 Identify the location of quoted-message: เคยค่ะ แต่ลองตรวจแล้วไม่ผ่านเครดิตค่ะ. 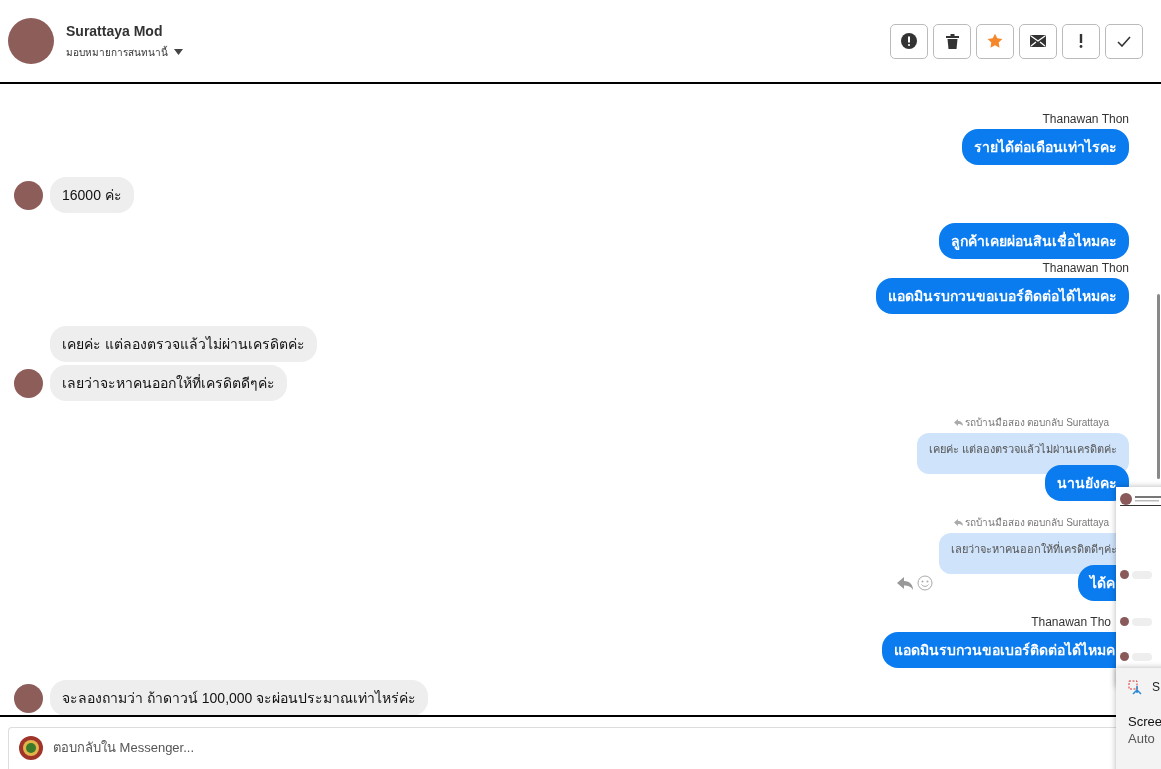
(1022, 453).